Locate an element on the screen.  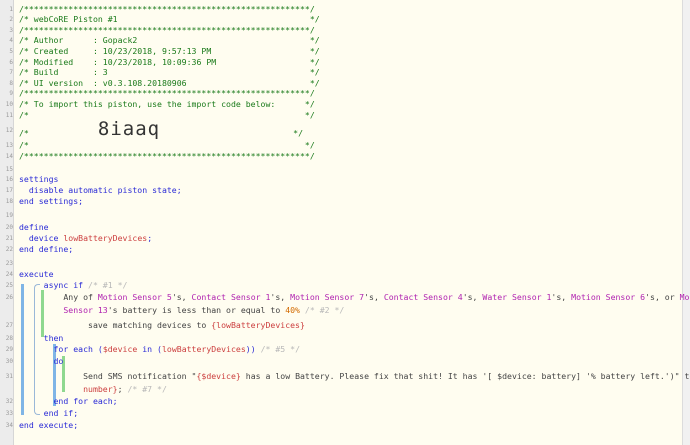
code-token: settings is located at coordinates (39, 179).